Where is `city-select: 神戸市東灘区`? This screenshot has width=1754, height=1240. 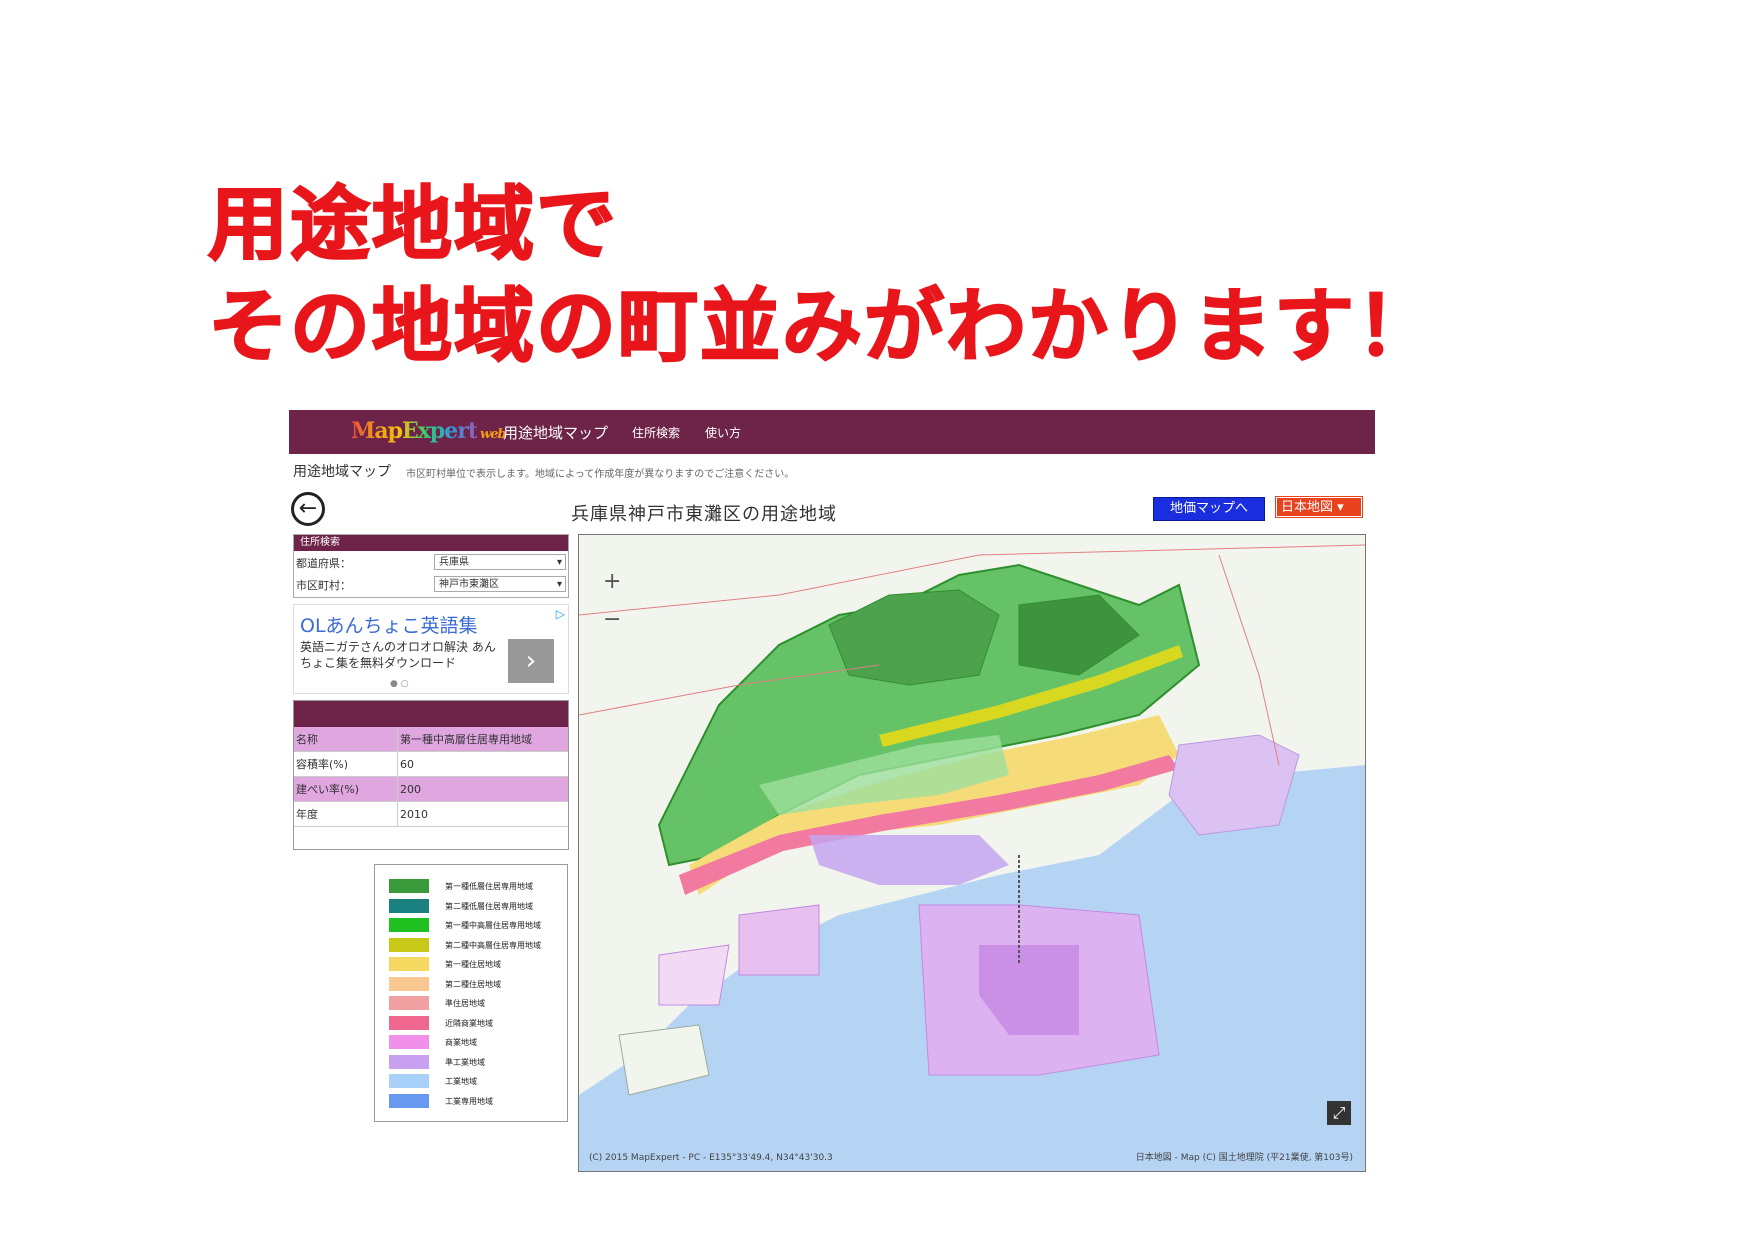 city-select: 神戸市東灘区 is located at coordinates (500, 584).